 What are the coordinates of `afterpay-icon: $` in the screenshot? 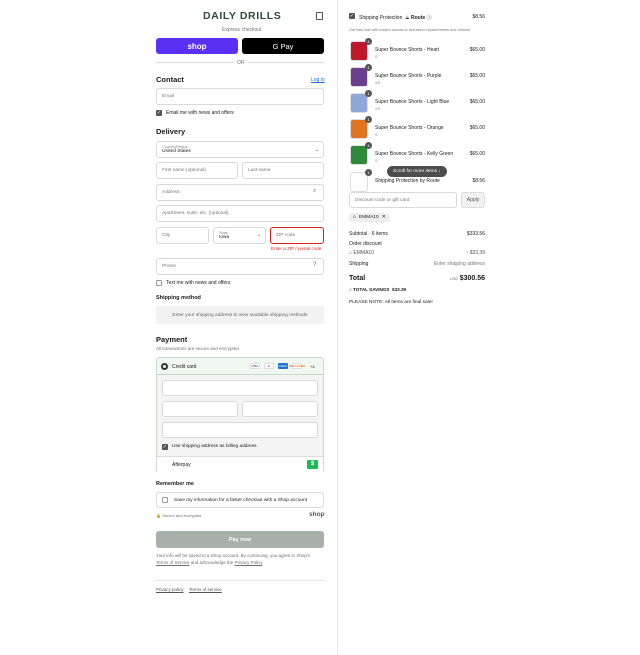 It's located at (312, 464).